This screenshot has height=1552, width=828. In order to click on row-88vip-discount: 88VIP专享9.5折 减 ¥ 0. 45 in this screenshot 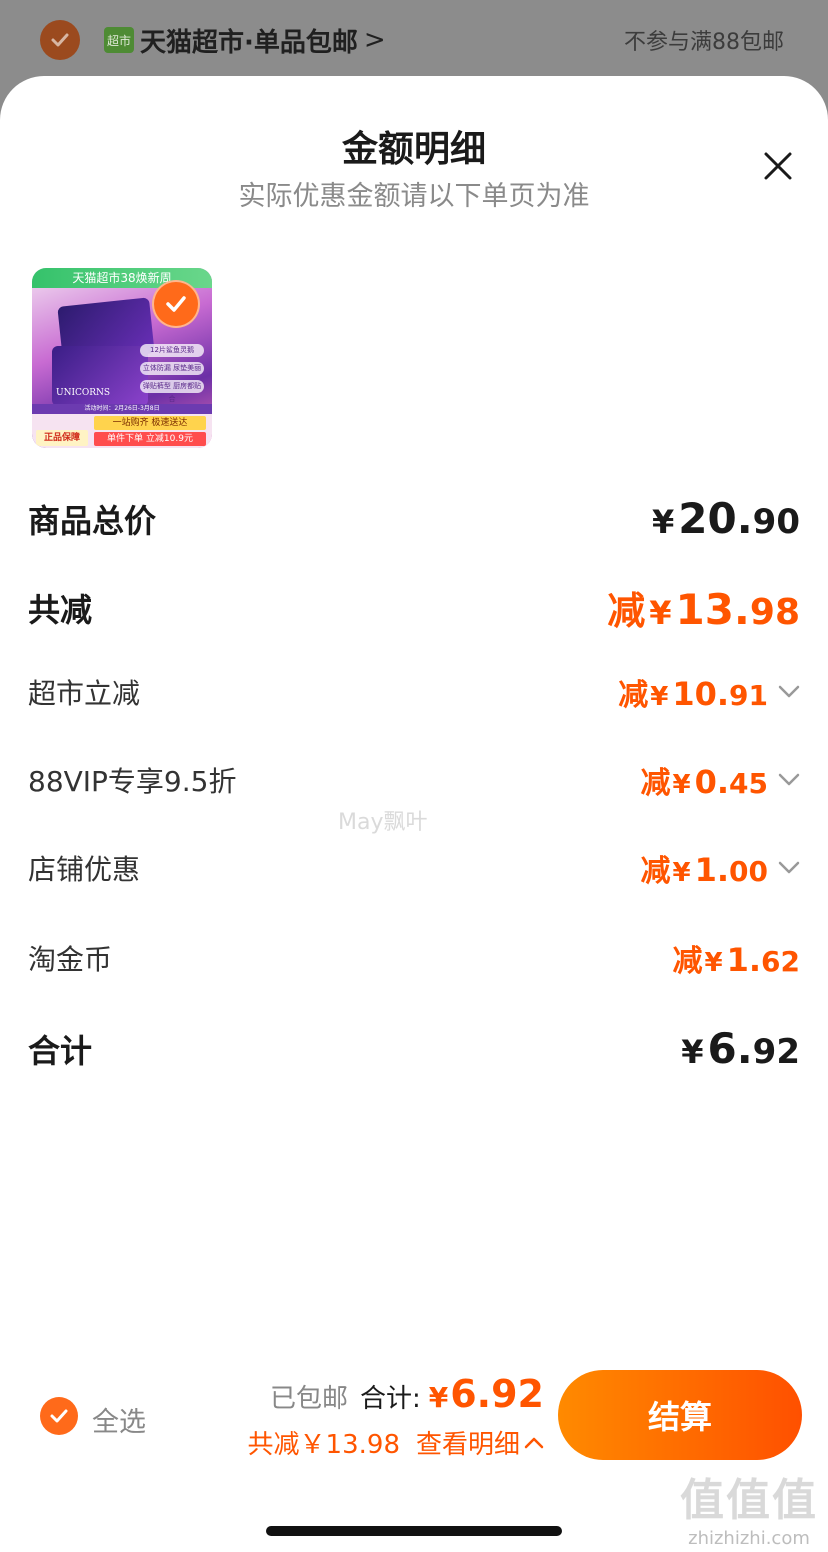, I will do `click(414, 780)`.